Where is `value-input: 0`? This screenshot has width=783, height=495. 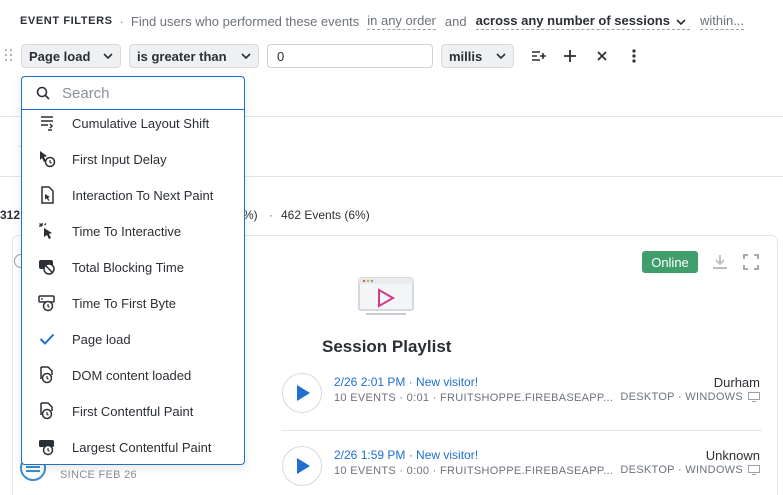
value-input: 0 is located at coordinates (350, 56).